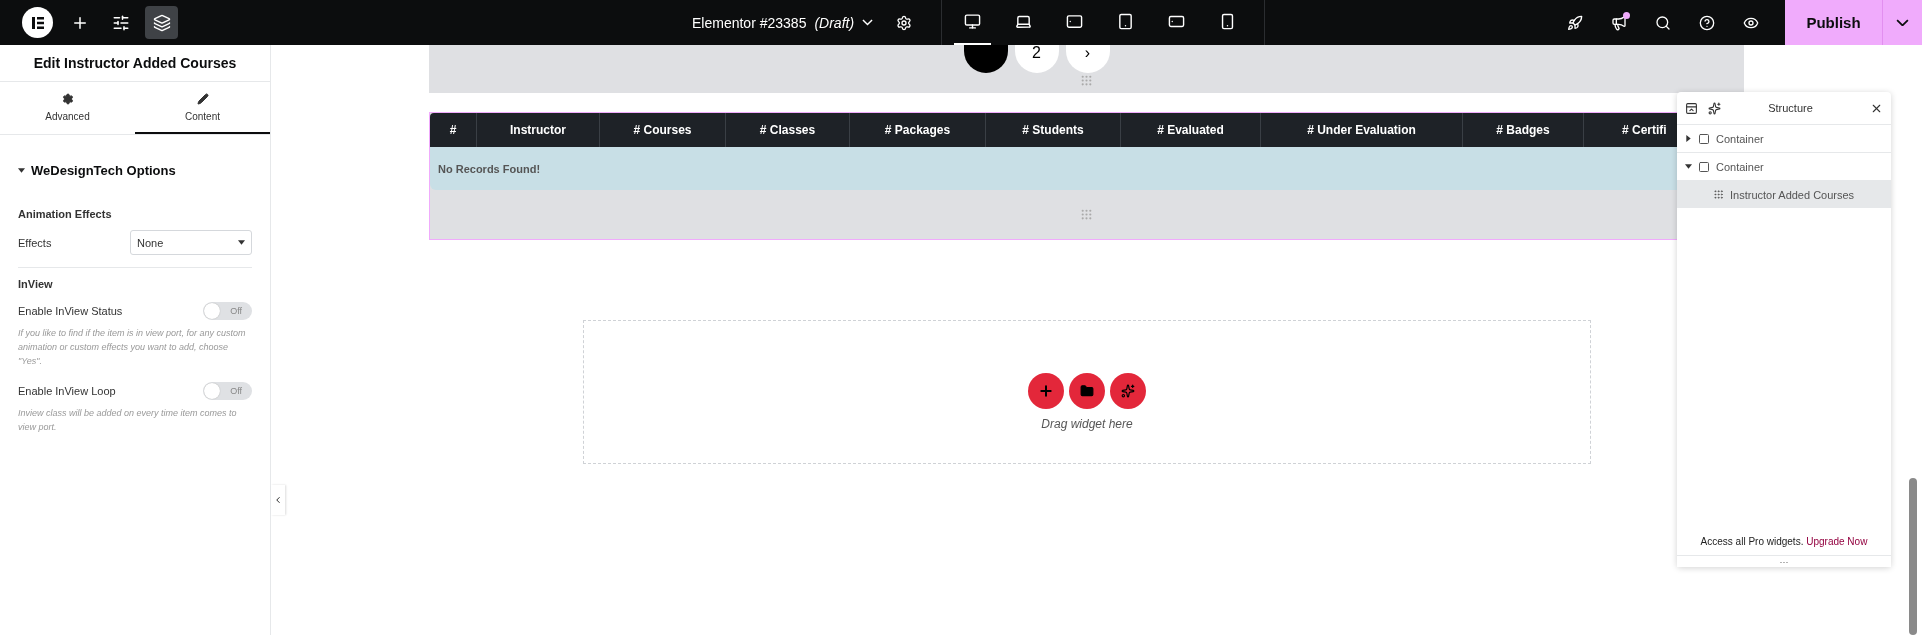 Image resolution: width=1922 pixels, height=635 pixels. I want to click on page-button: ›, so click(1087, 59).